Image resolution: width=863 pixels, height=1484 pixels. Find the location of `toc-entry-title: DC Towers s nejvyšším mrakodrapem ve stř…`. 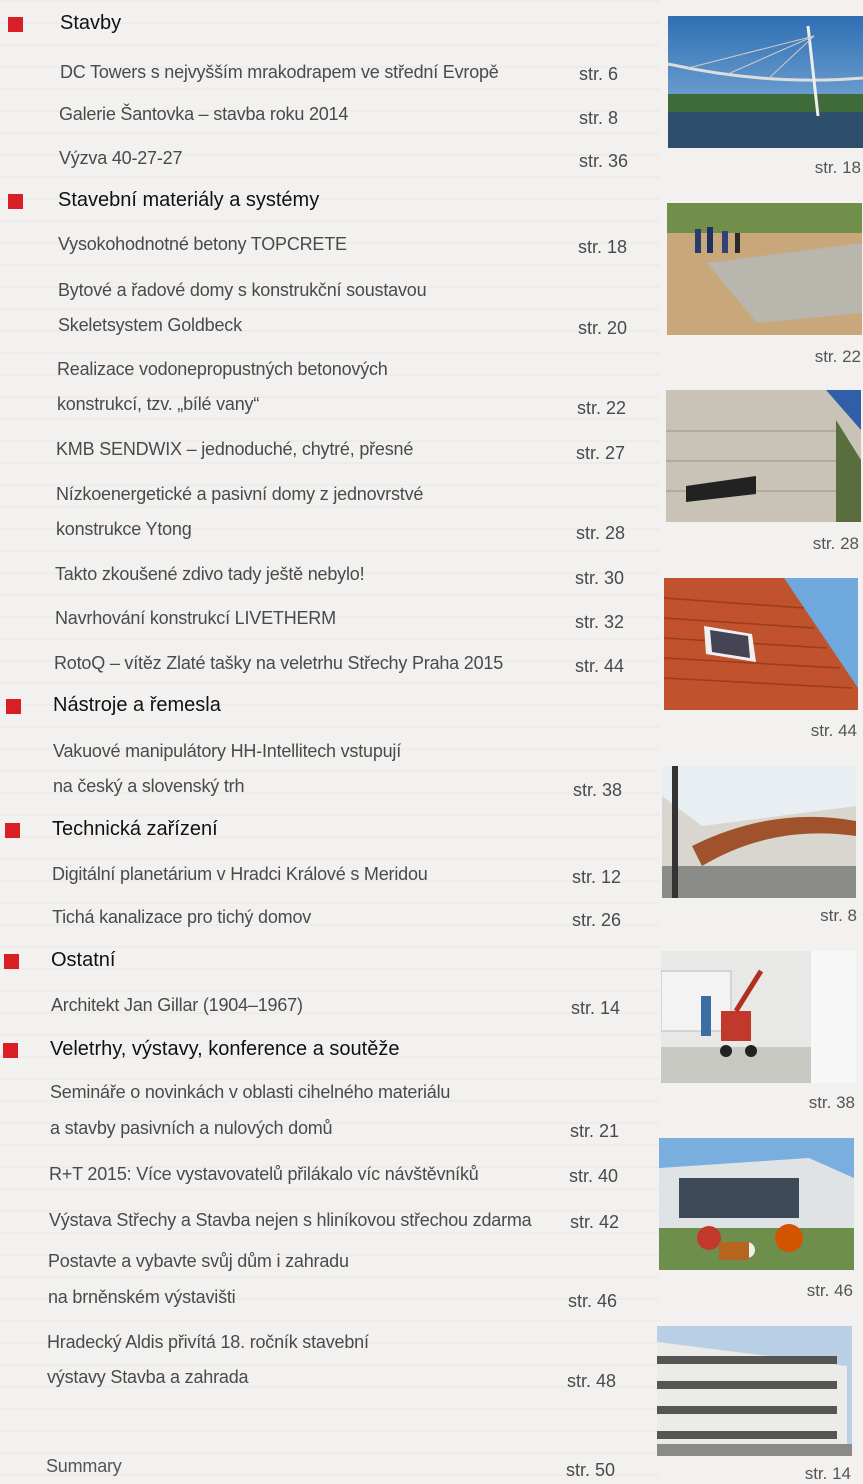

toc-entry-title: DC Towers s nejvyšším mrakodrapem ve stř… is located at coordinates (279, 72).